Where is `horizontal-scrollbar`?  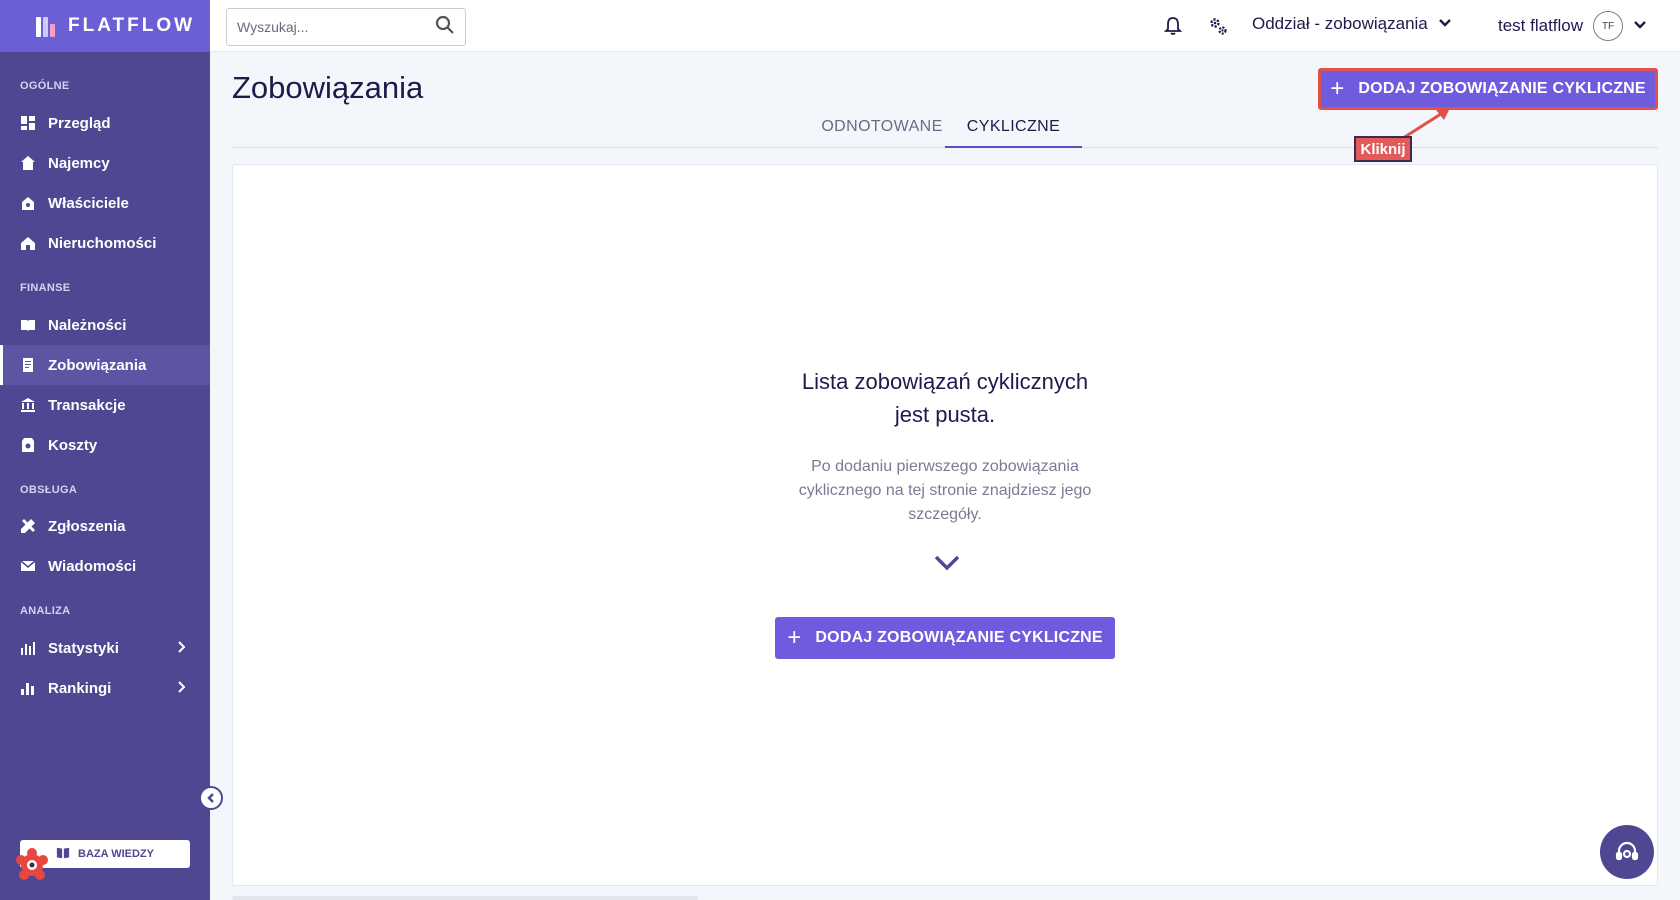
horizontal-scrollbar is located at coordinates (465, 898).